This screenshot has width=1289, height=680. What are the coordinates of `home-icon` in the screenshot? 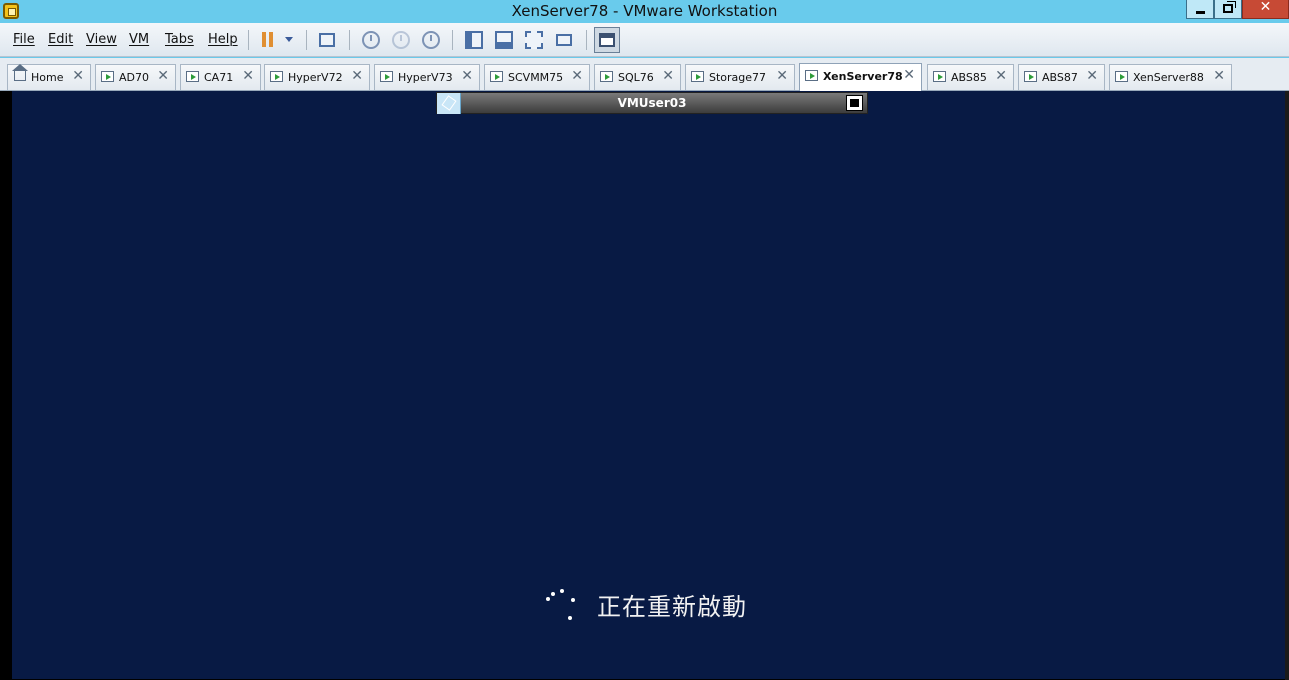 It's located at (20, 72).